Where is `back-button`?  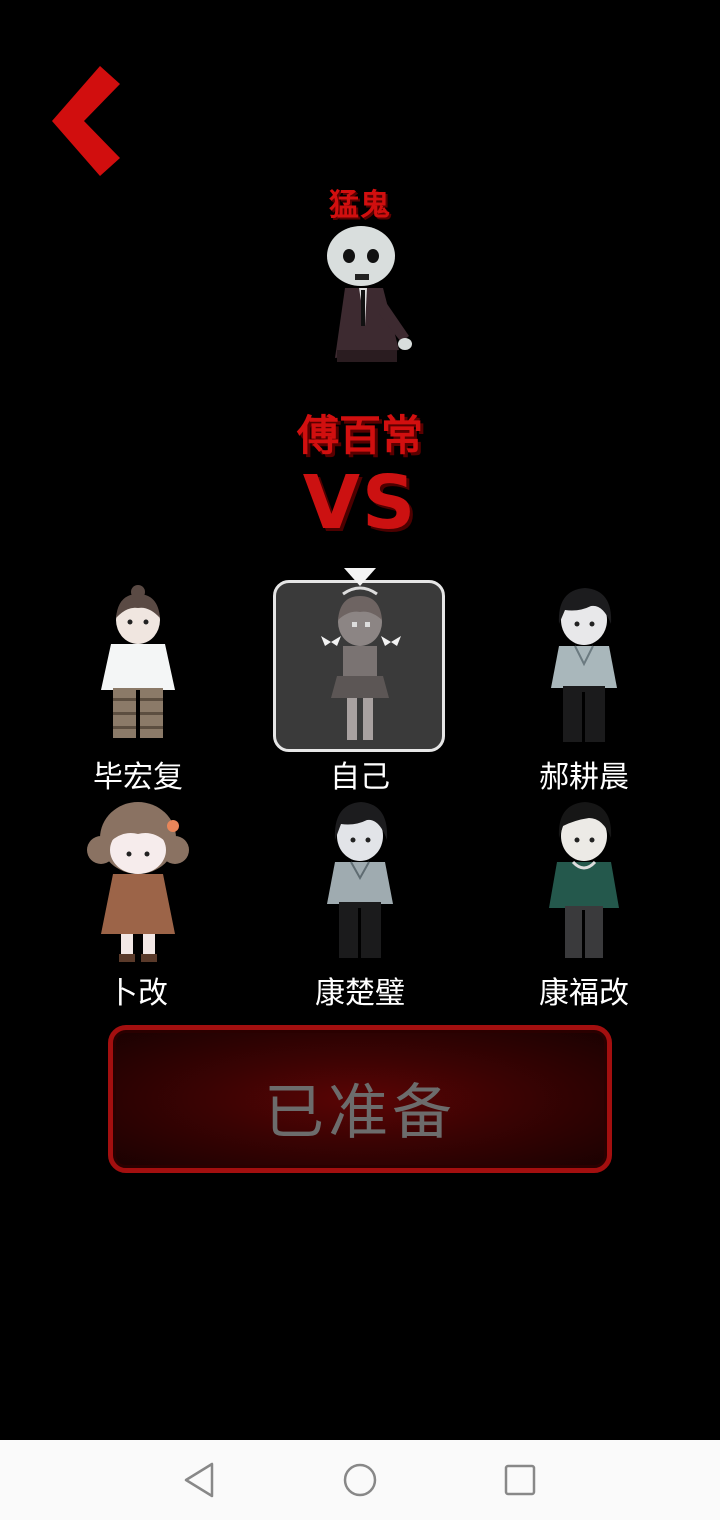 back-button is located at coordinates (88, 121).